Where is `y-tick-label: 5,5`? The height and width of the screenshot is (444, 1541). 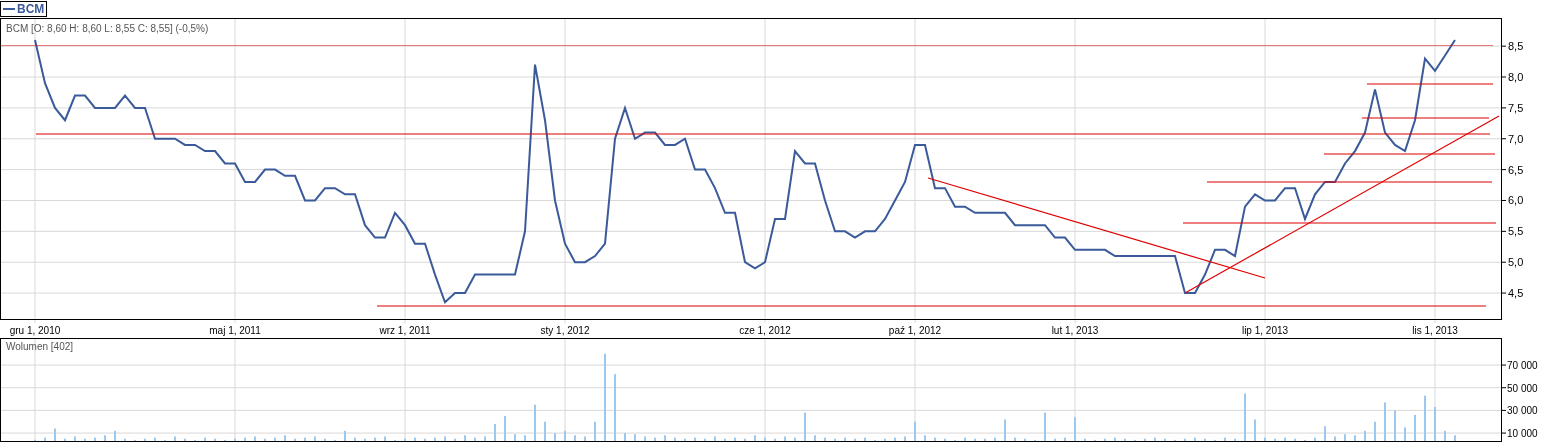 y-tick-label: 5,5 is located at coordinates (1516, 231).